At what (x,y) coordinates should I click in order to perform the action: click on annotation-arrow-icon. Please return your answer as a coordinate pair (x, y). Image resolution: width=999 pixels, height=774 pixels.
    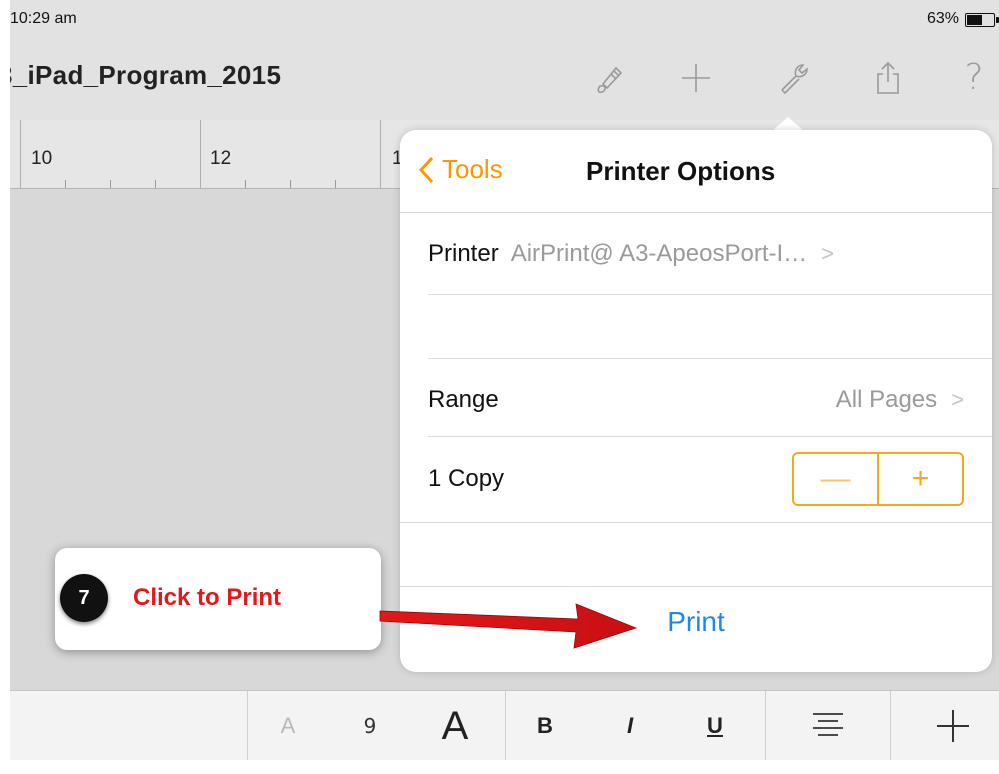
    Looking at the image, I should click on (508, 626).